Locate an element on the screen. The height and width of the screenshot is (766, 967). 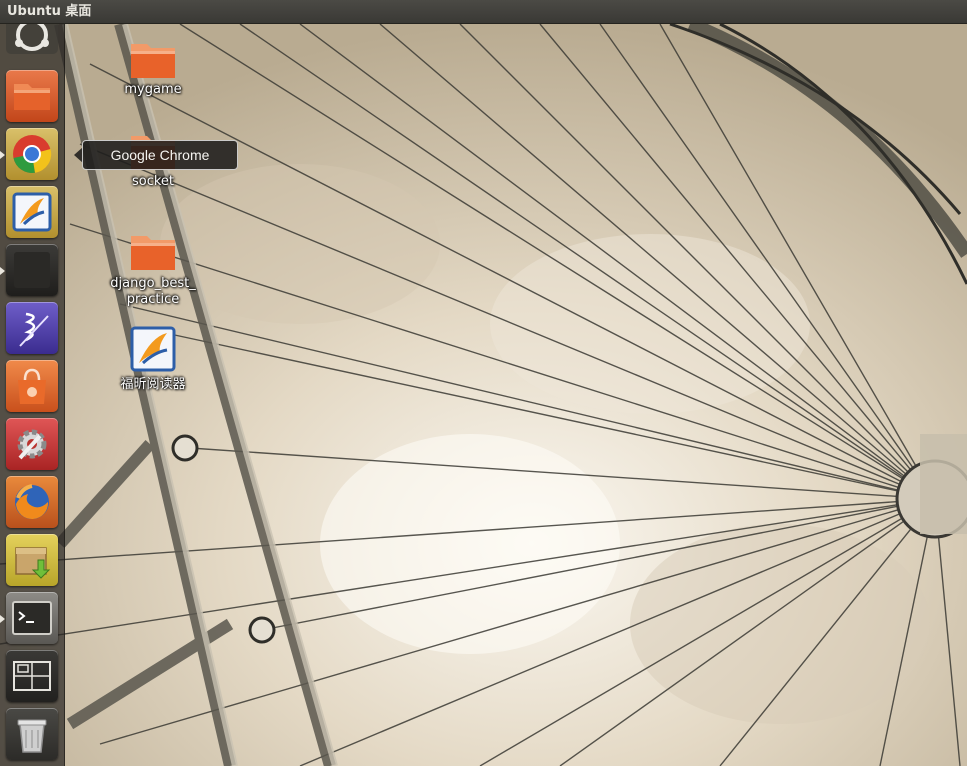
desktop-icon-label-line2: practice is located at coordinates (153, 299).